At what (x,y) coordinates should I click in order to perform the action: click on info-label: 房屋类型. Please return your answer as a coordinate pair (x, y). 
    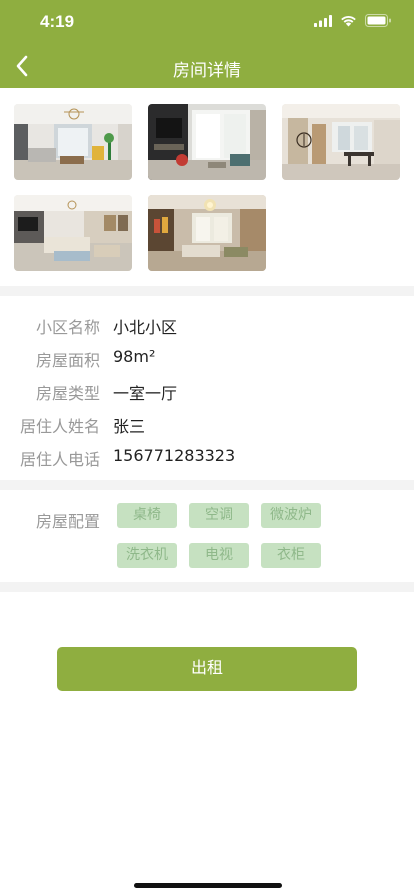
    Looking at the image, I should click on (67, 393).